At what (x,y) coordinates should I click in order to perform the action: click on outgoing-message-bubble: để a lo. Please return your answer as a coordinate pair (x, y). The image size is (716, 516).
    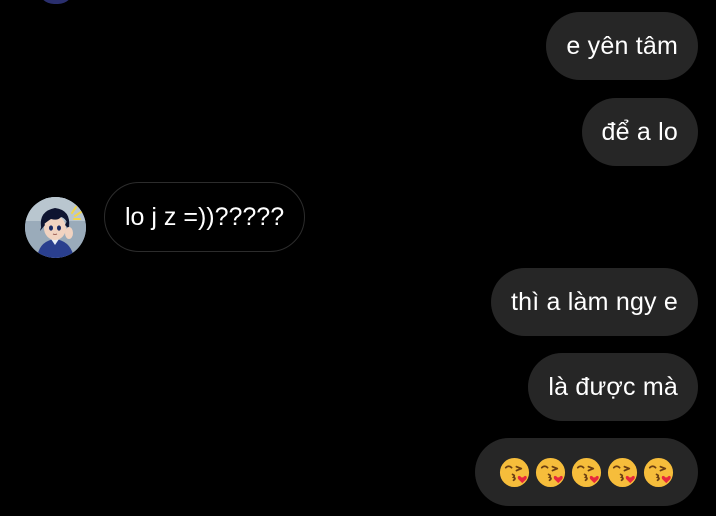
    Looking at the image, I should click on (639, 132).